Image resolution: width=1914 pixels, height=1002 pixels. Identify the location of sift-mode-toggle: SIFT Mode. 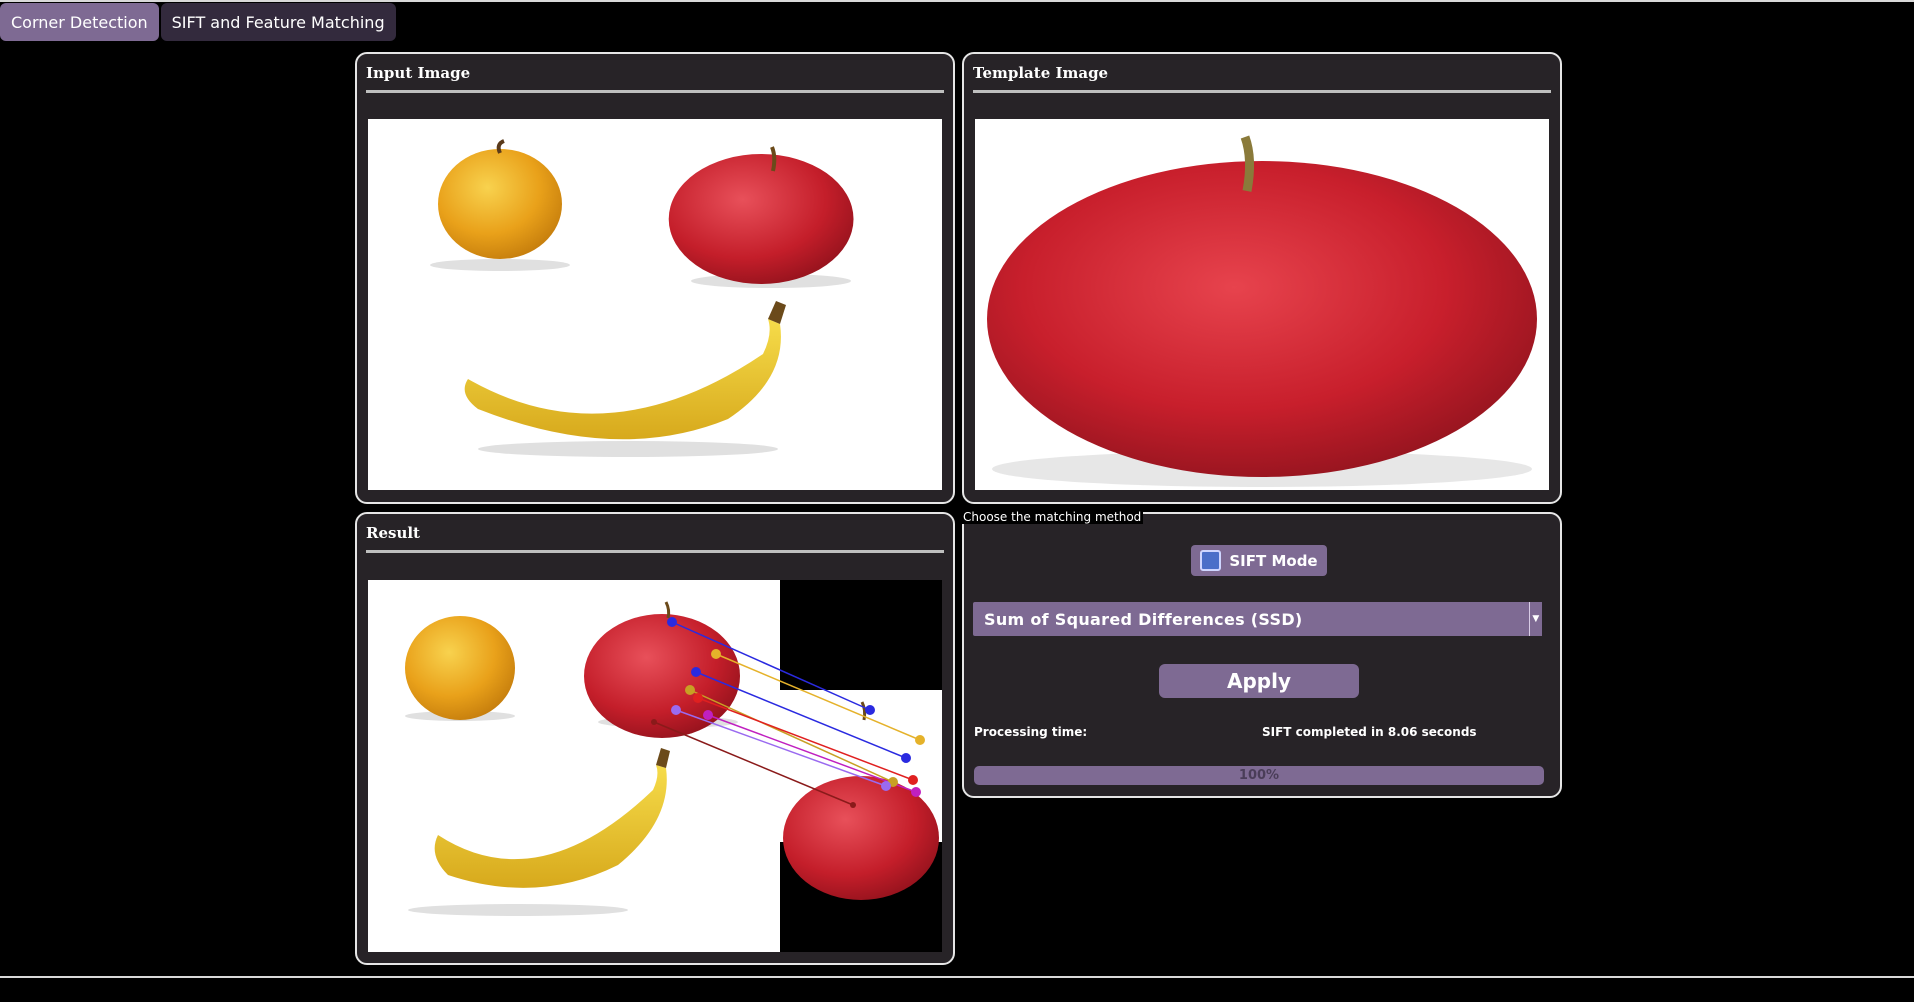
(1259, 560).